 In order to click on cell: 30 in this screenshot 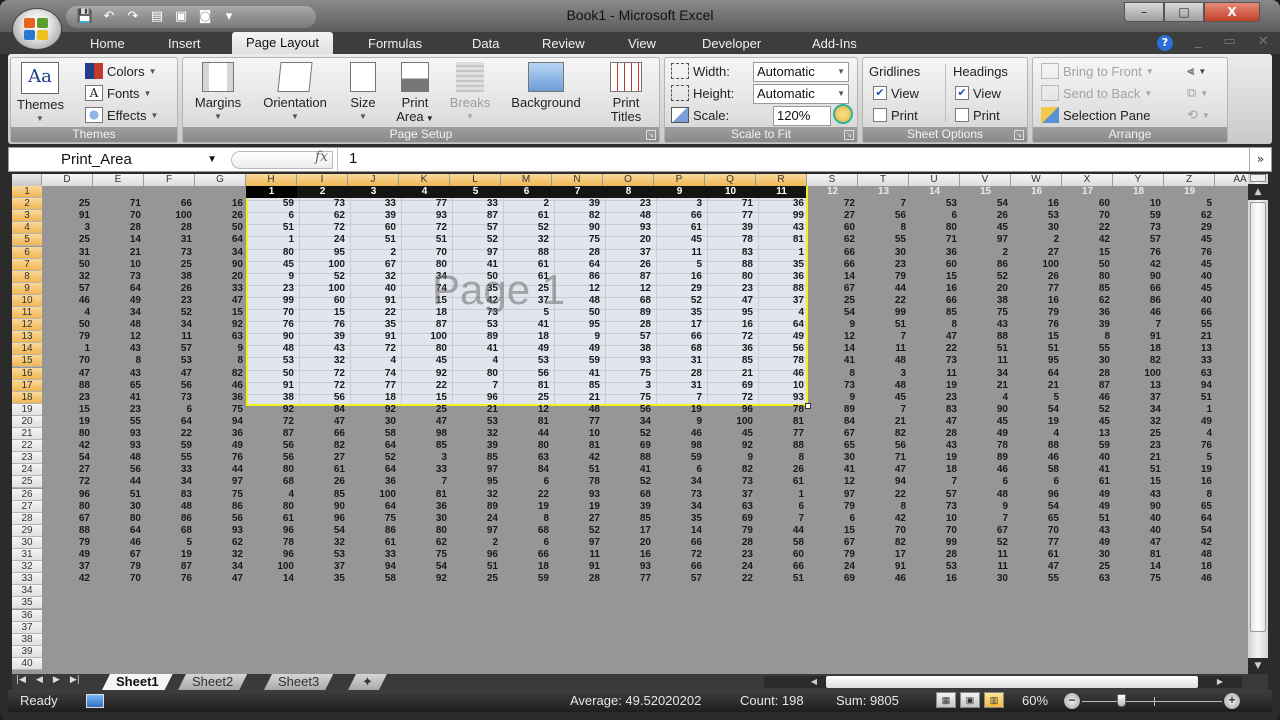, I will do `click(118, 507)`.